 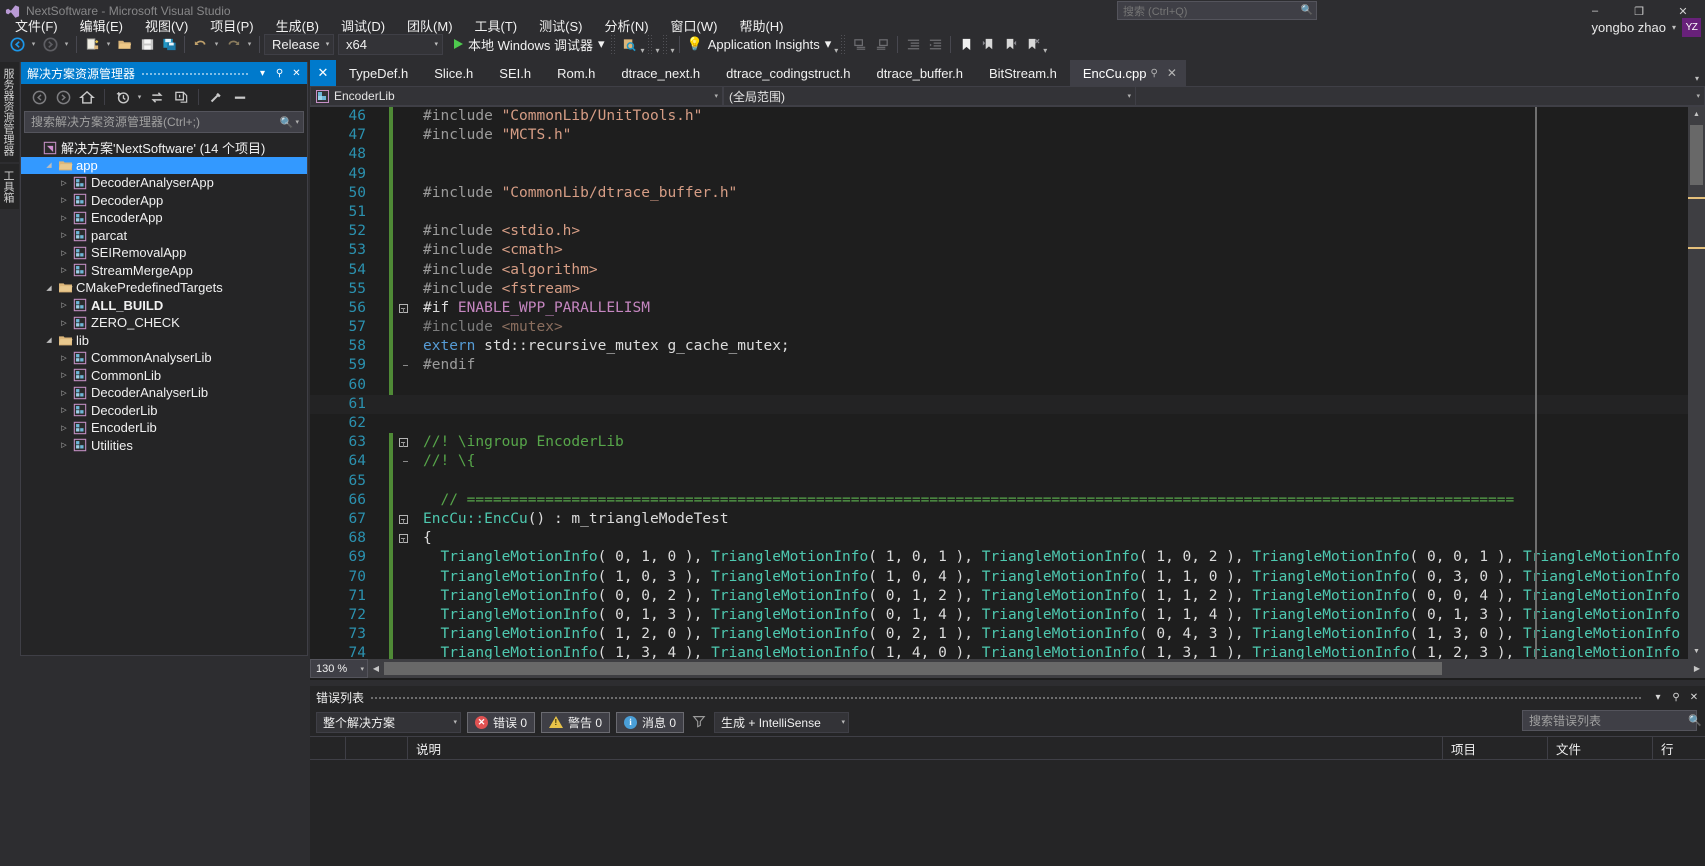 What do you see at coordinates (929, 96) in the screenshot?
I see `navigation-scope-combo: (全局范围) ▾` at bounding box center [929, 96].